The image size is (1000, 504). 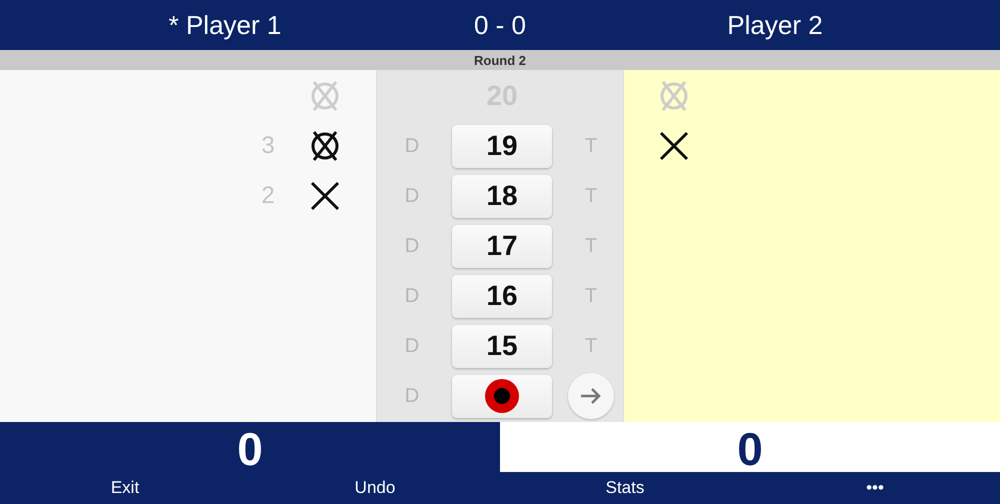 I want to click on number-button: 19, so click(x=502, y=146).